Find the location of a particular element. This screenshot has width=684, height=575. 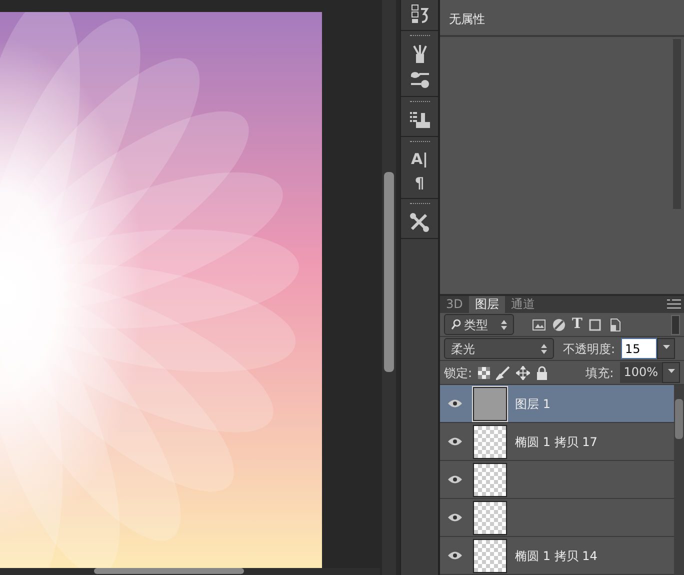

lock-icon is located at coordinates (542, 373).